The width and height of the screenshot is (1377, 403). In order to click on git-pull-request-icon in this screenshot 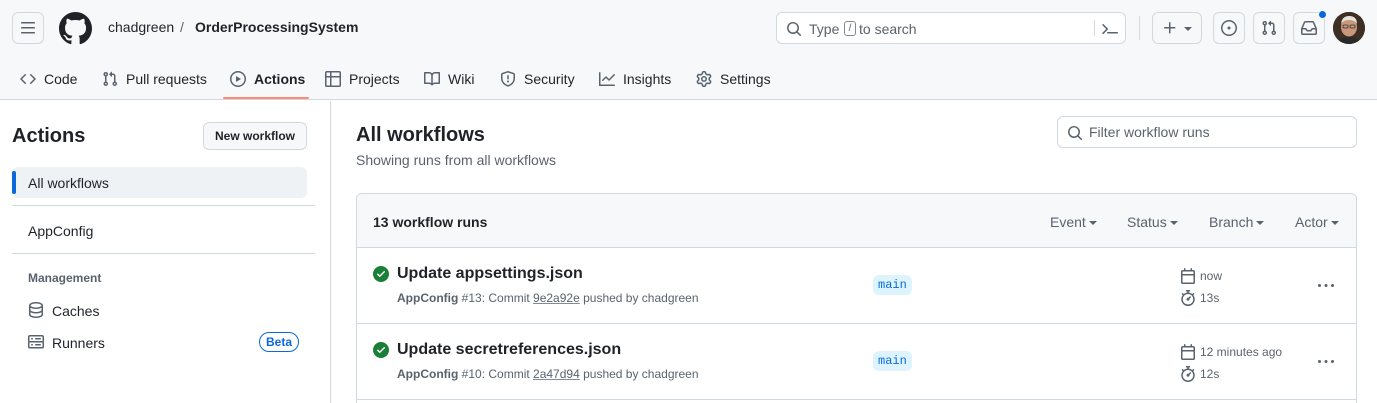, I will do `click(110, 79)`.